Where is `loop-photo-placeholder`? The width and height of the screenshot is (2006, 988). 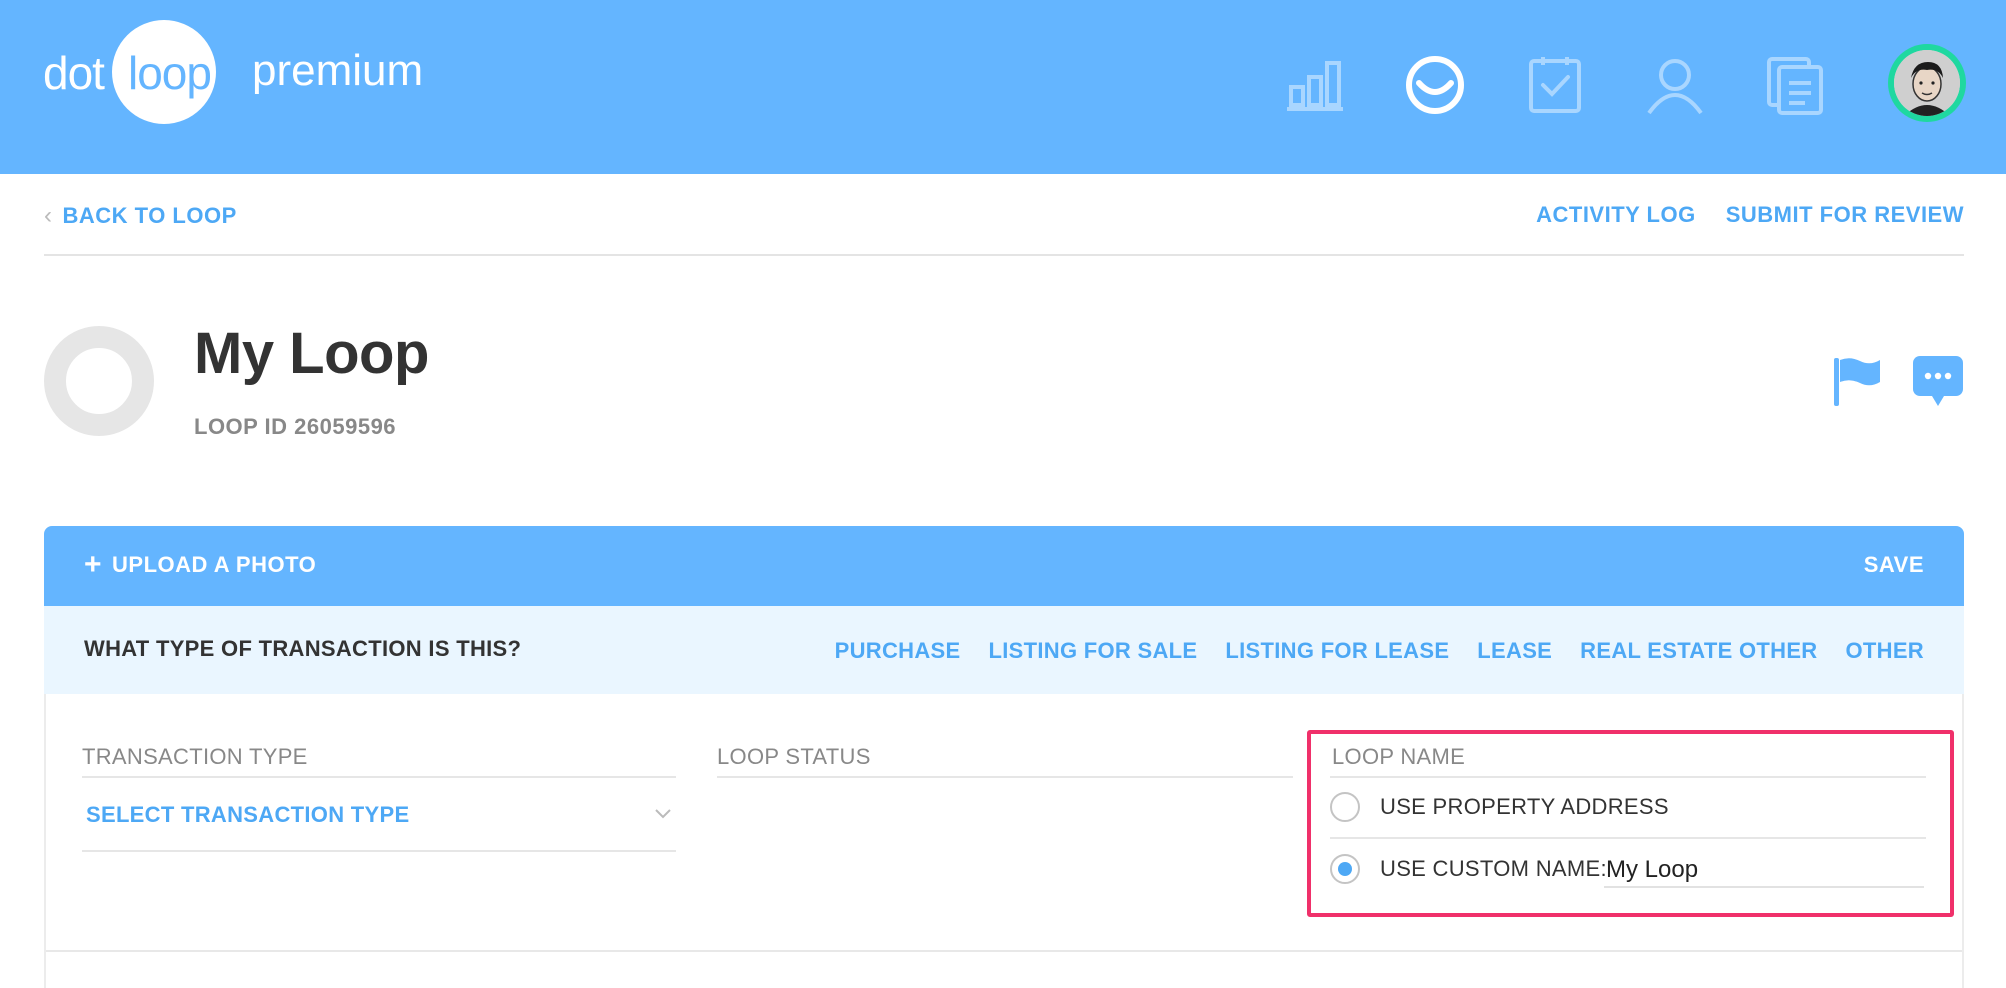
loop-photo-placeholder is located at coordinates (99, 381).